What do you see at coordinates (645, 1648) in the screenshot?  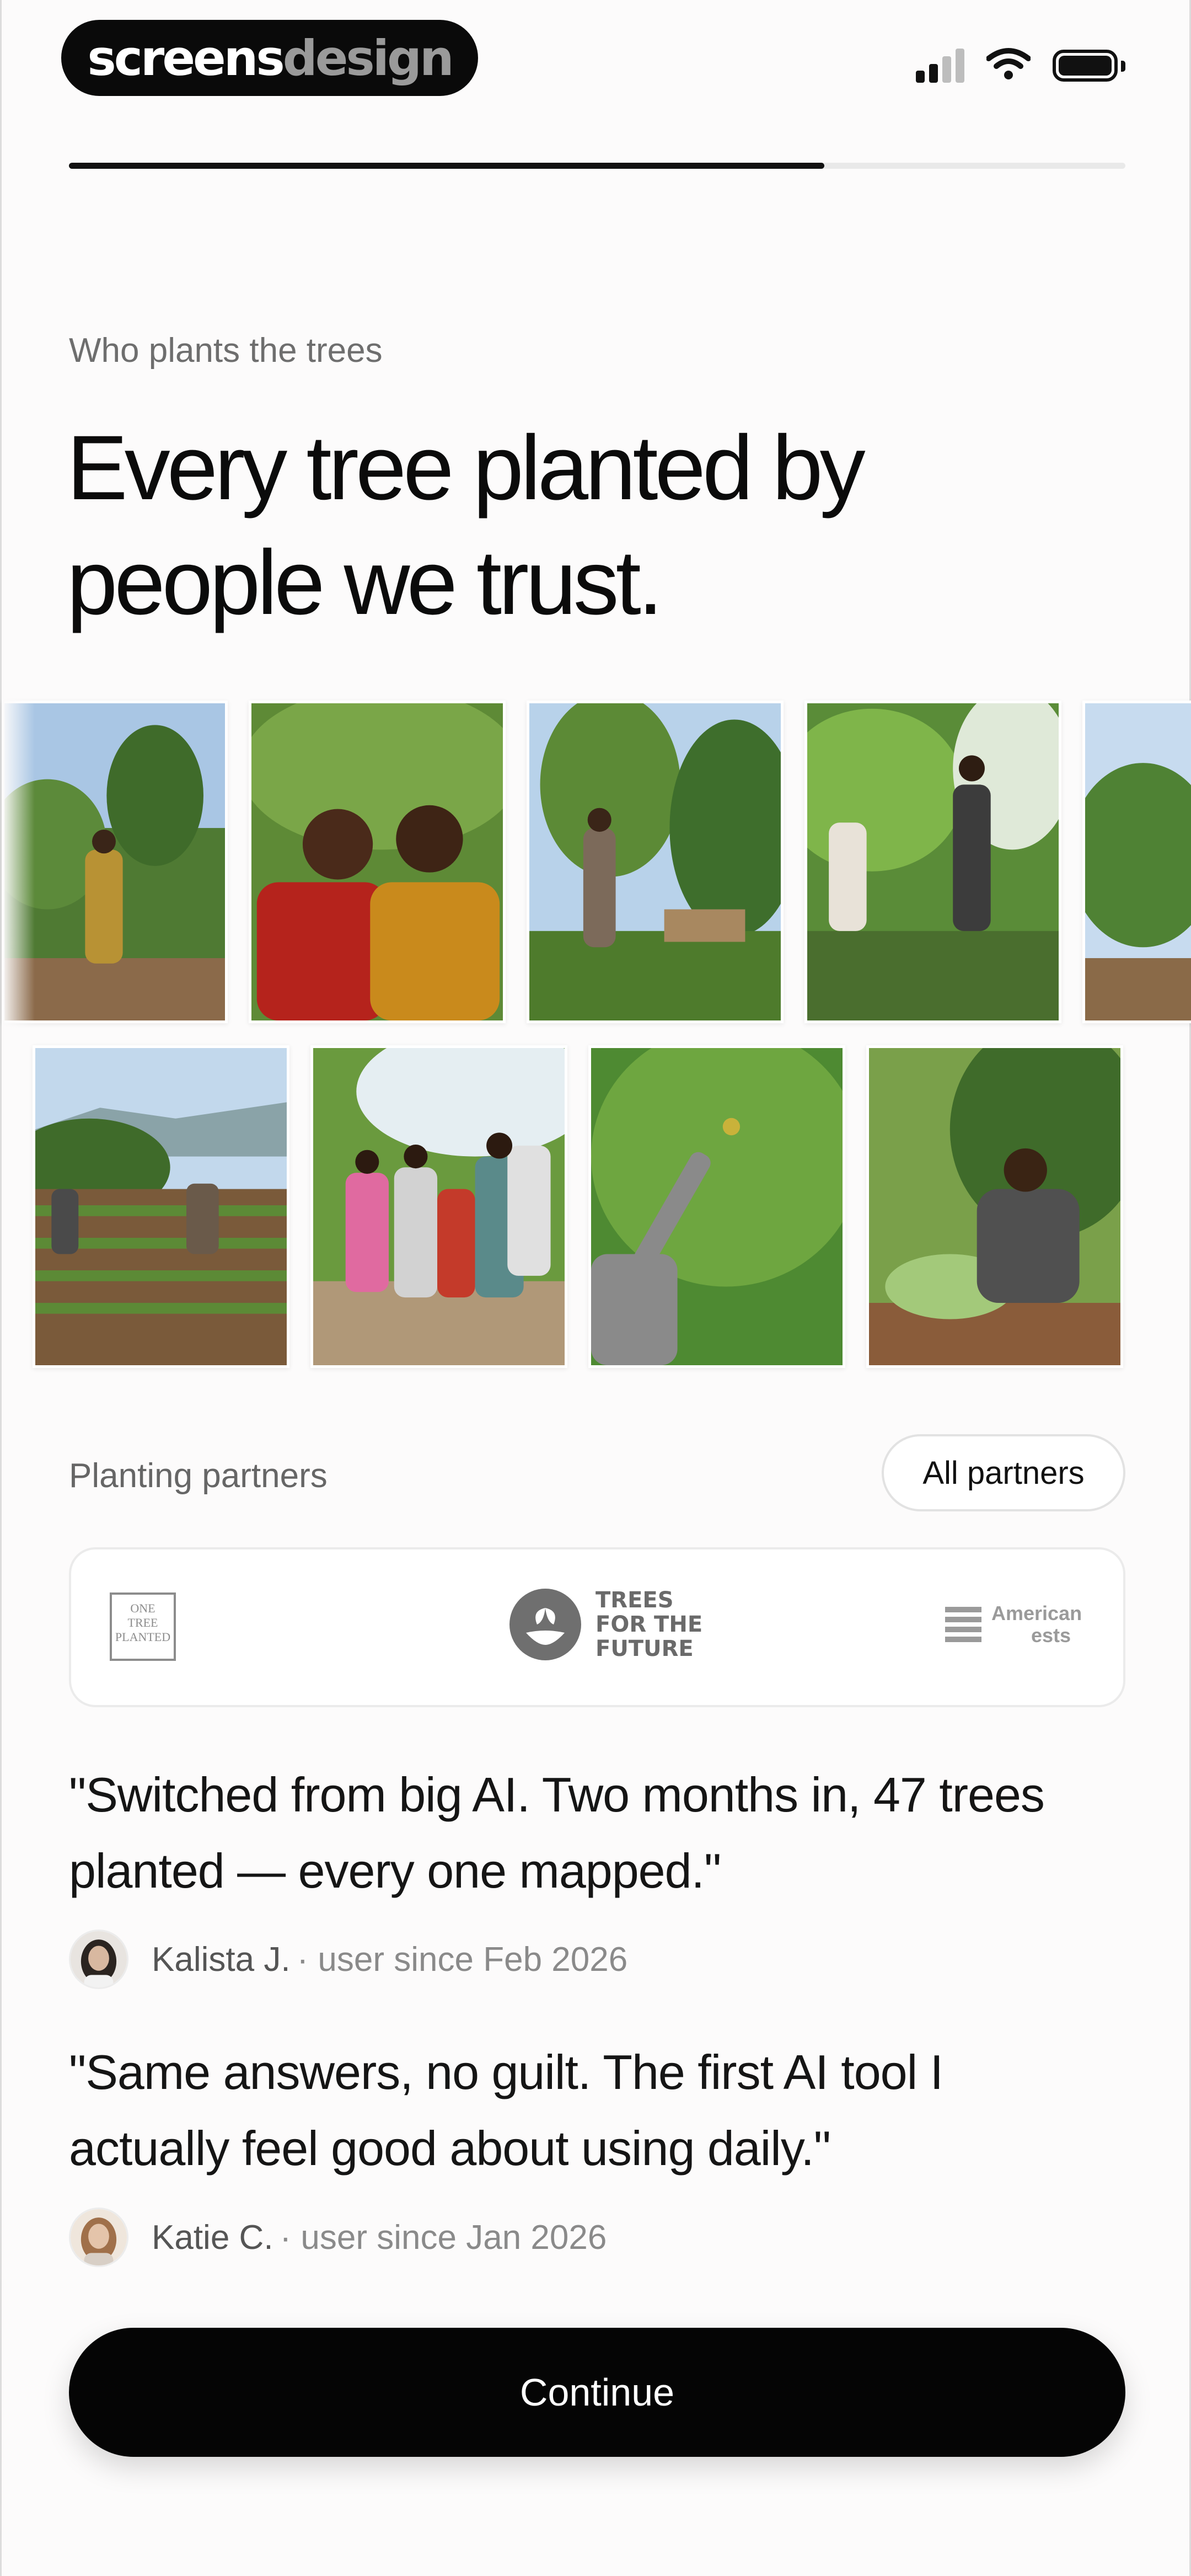 I see `ttf-line-3: FUTURE` at bounding box center [645, 1648].